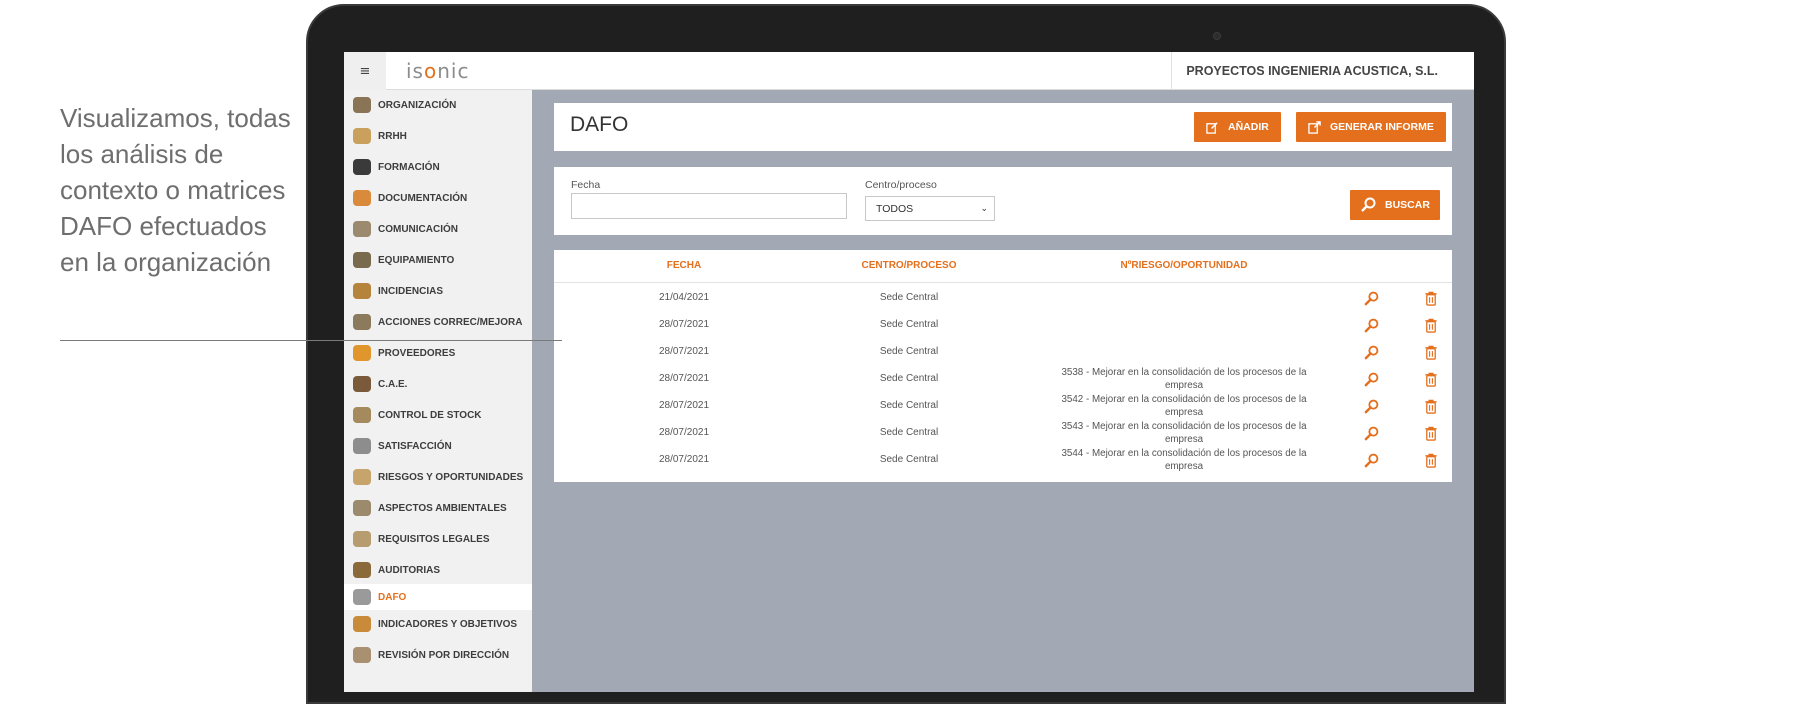  Describe the element at coordinates (409, 570) in the screenshot. I see `sidebar-item-label: AUDITORIAS` at that location.